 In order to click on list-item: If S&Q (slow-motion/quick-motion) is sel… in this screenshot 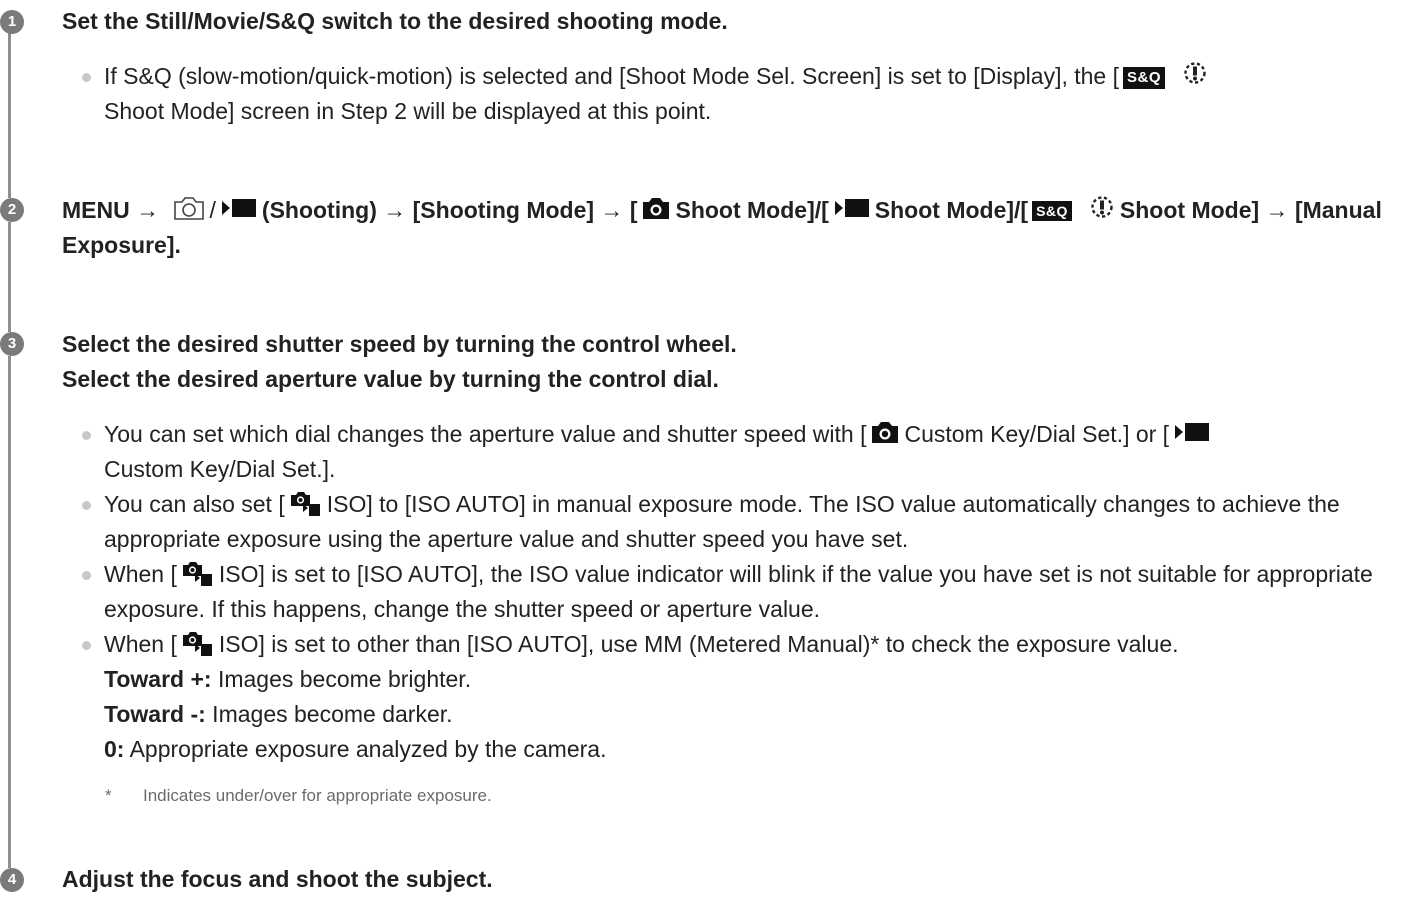, I will do `click(743, 94)`.